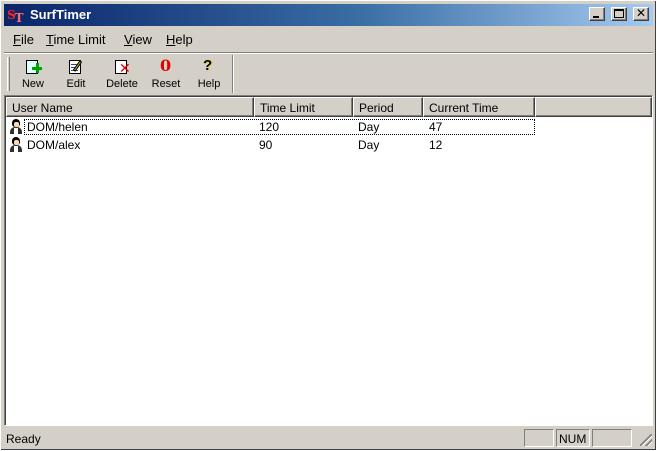  I want to click on list-rows: DOM/helen 120 Day 47 DOM/alex 90 Day 12, so click(329, 136).